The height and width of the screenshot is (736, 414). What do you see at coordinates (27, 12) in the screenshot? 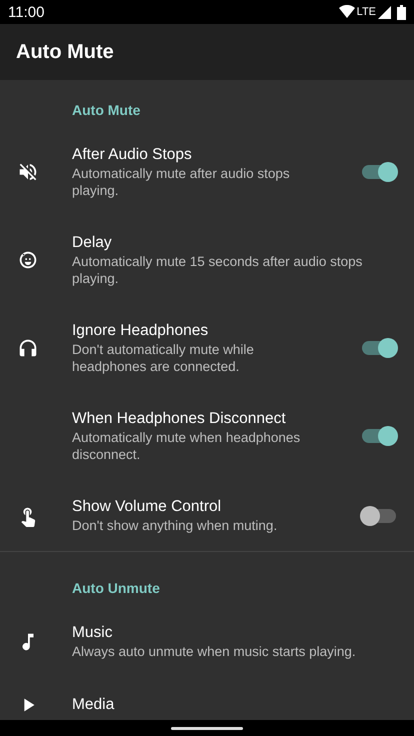
I see `clock: 11:00` at bounding box center [27, 12].